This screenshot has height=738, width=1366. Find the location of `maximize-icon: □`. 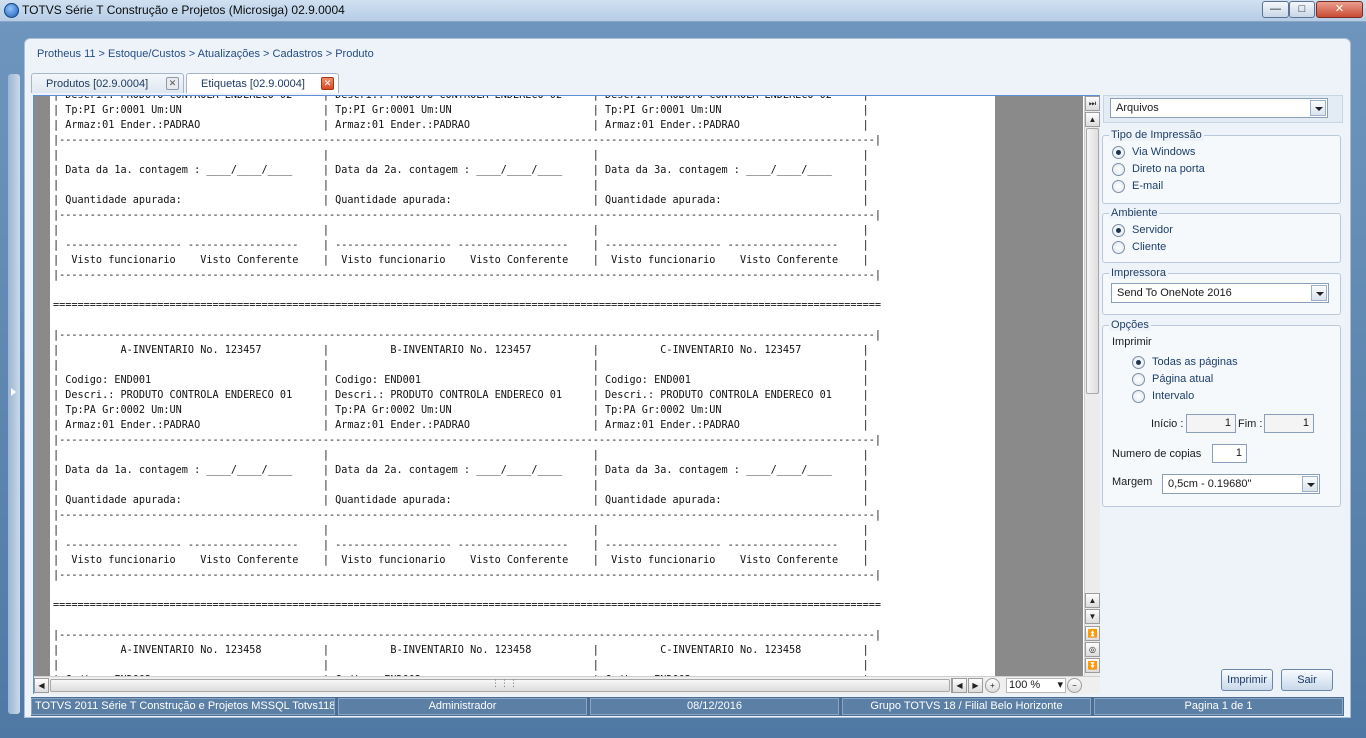

maximize-icon: □ is located at coordinates (1302, 9).